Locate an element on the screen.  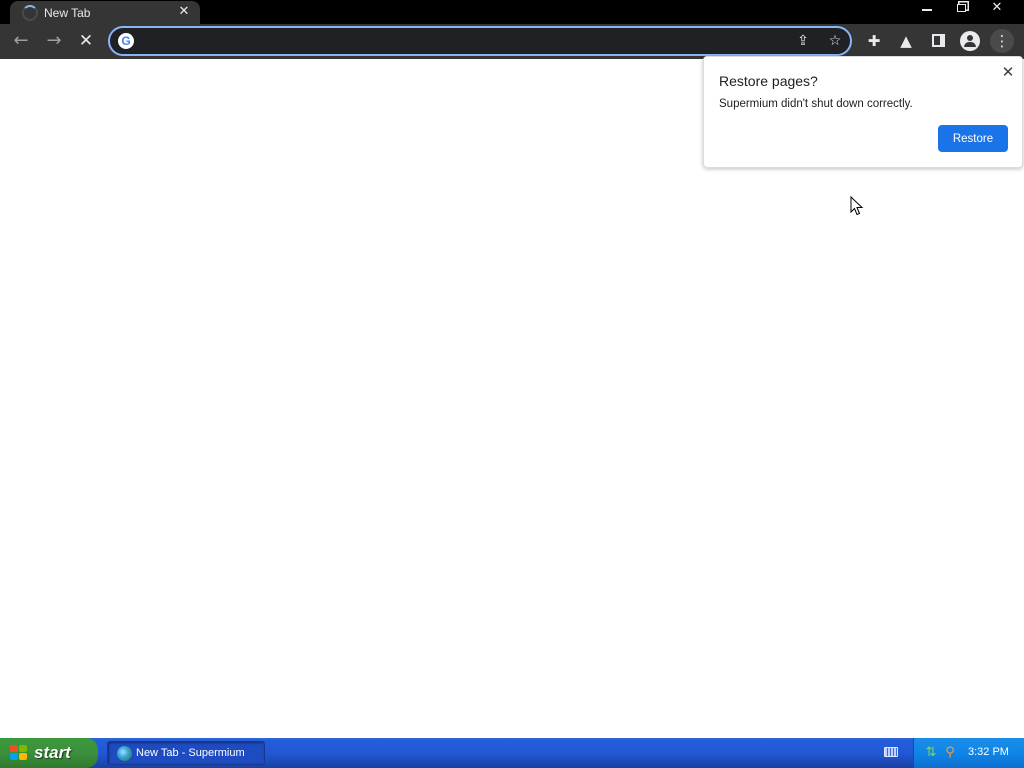
forward-button: → is located at coordinates (54, 41).